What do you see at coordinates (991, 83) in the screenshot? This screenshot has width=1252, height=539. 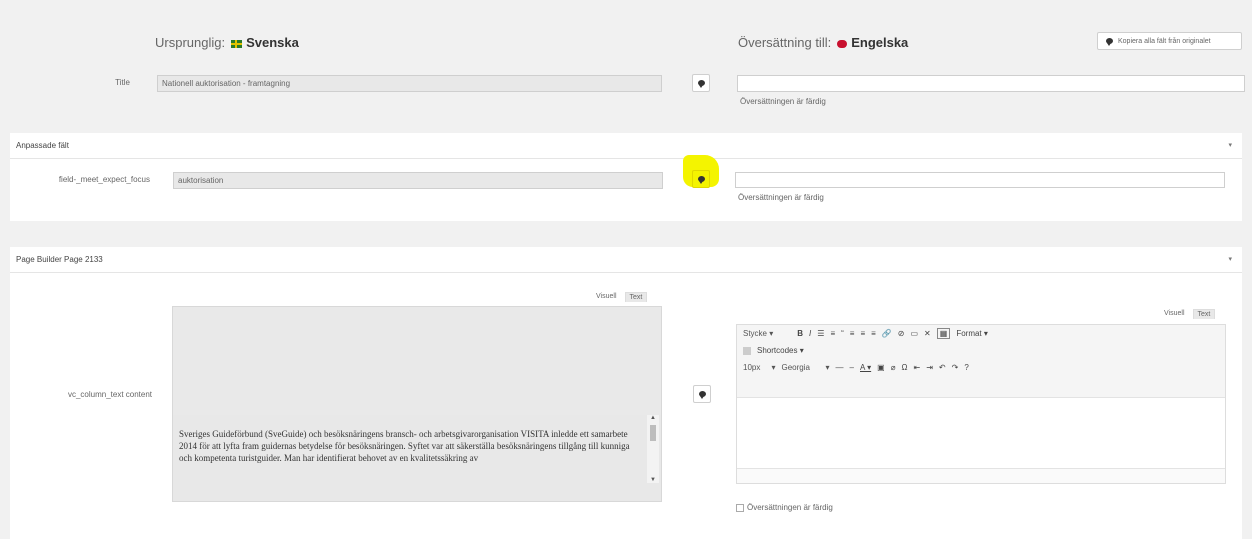 I see `title-translation-input` at bounding box center [991, 83].